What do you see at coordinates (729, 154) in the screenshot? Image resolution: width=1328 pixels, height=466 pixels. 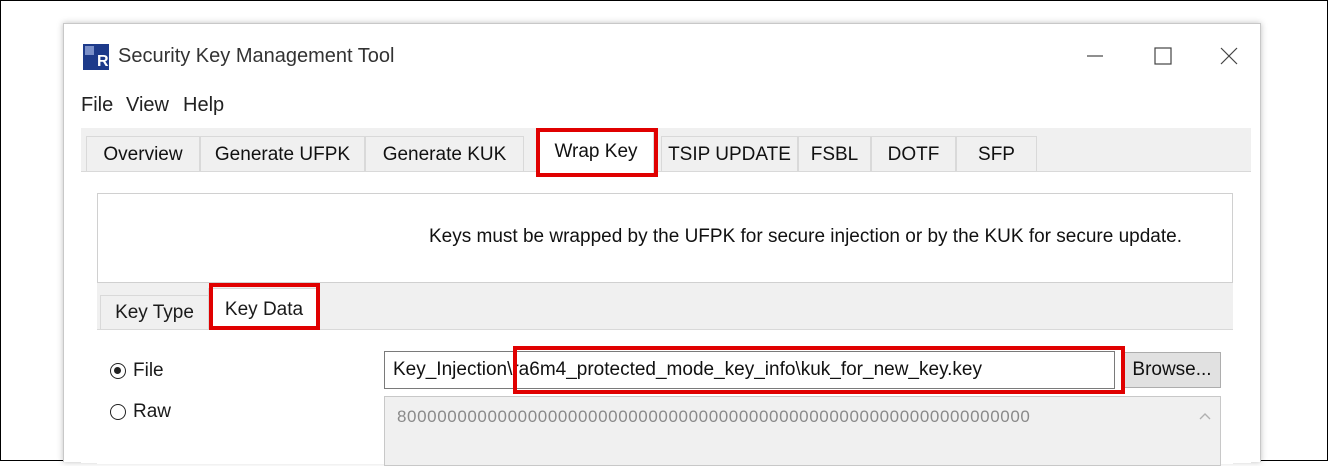 I see `tab-tsip-update: TSIP UPDATE` at bounding box center [729, 154].